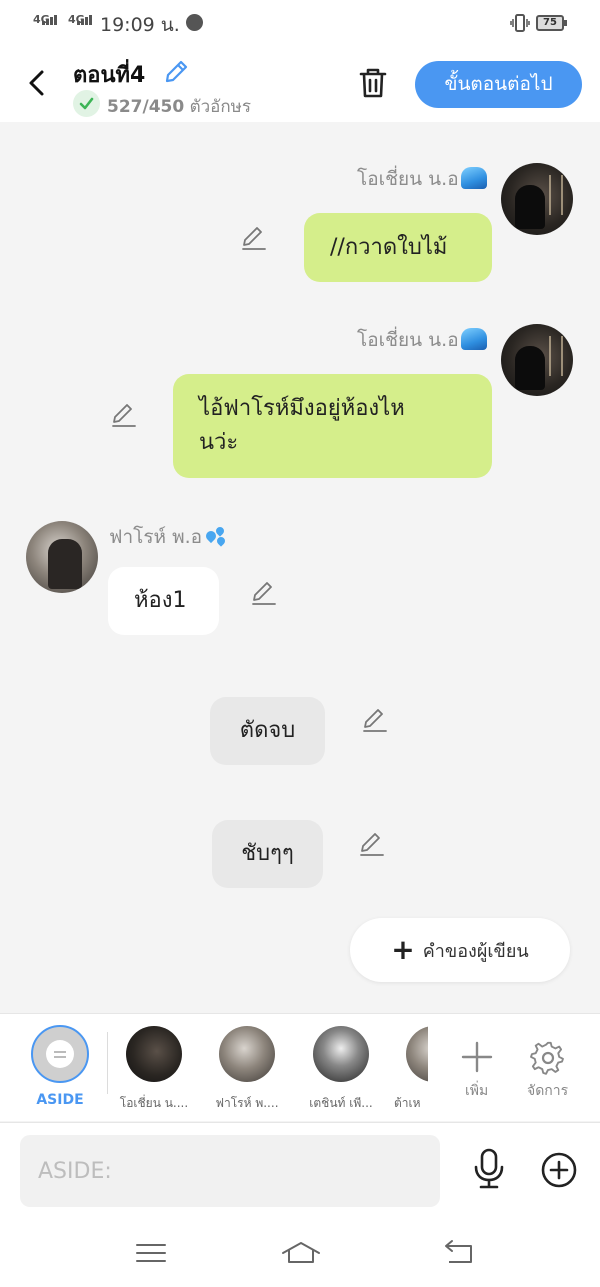  I want to click on aside-label: ASIDE, so click(60, 1100).